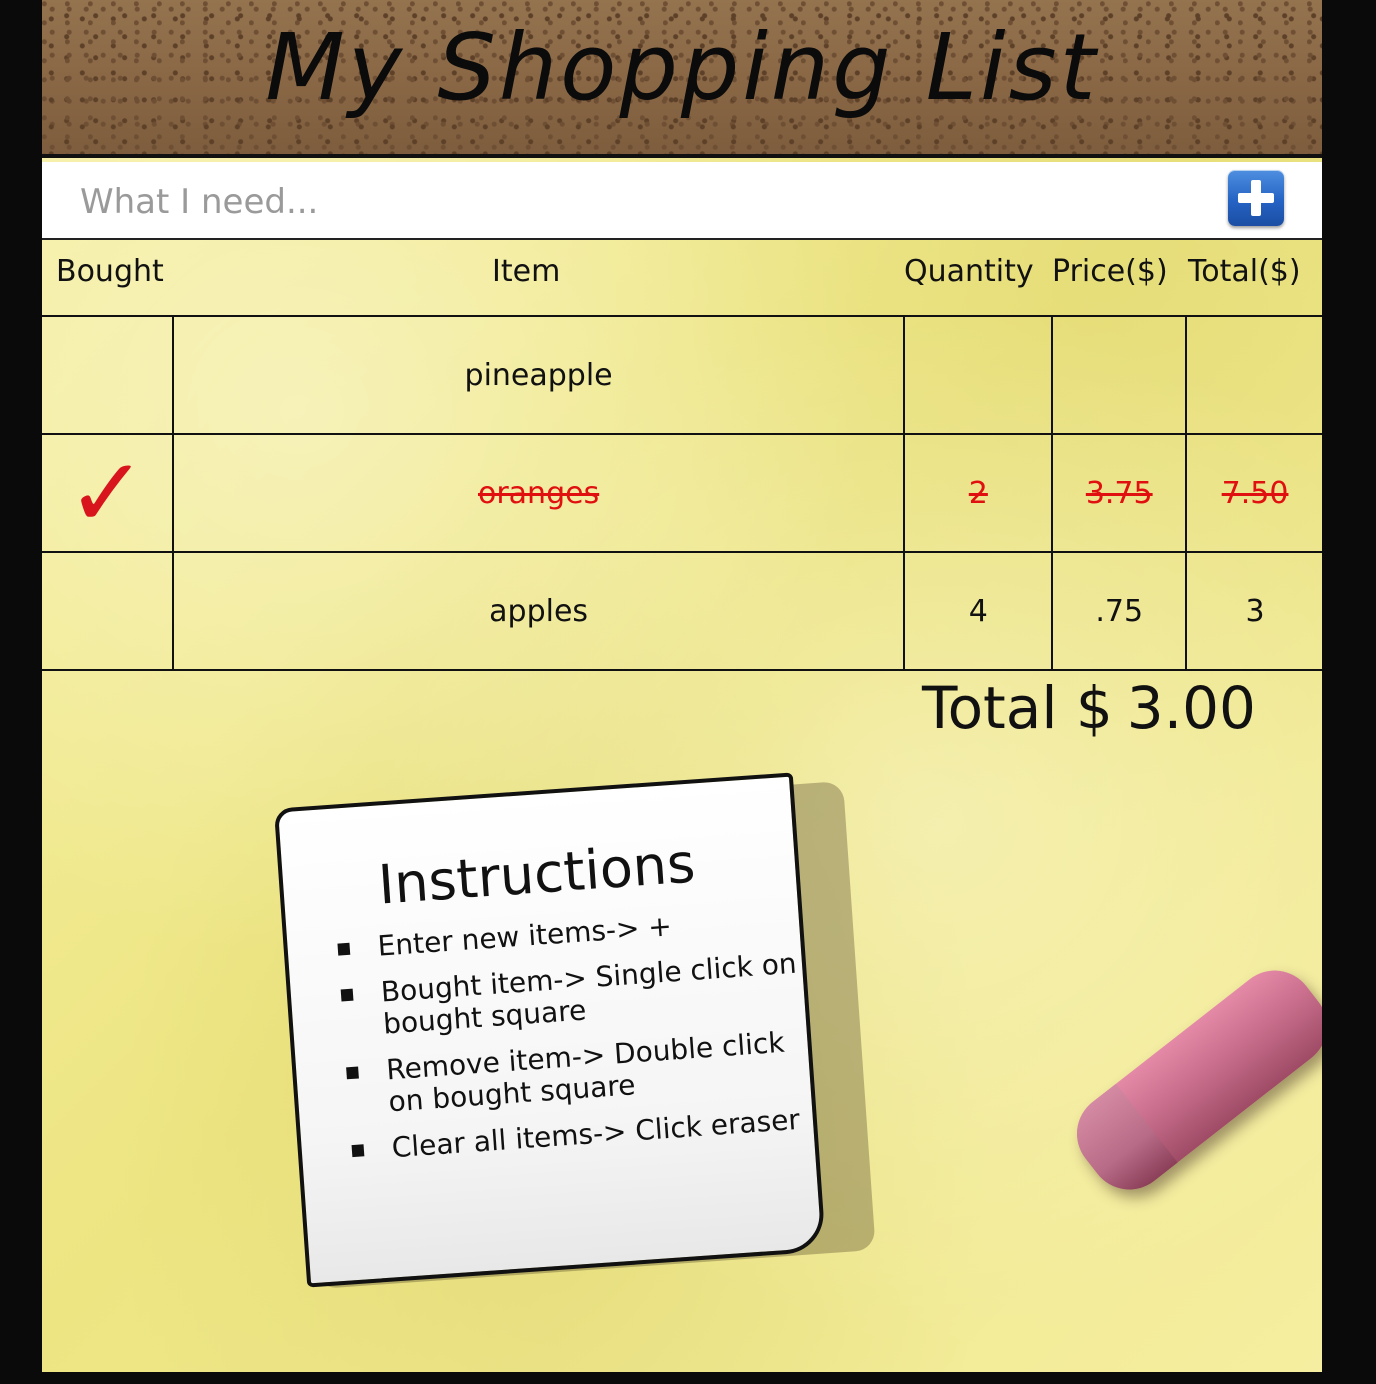  Describe the element at coordinates (1253, 493) in the screenshot. I see `item-total: 7.50` at that location.